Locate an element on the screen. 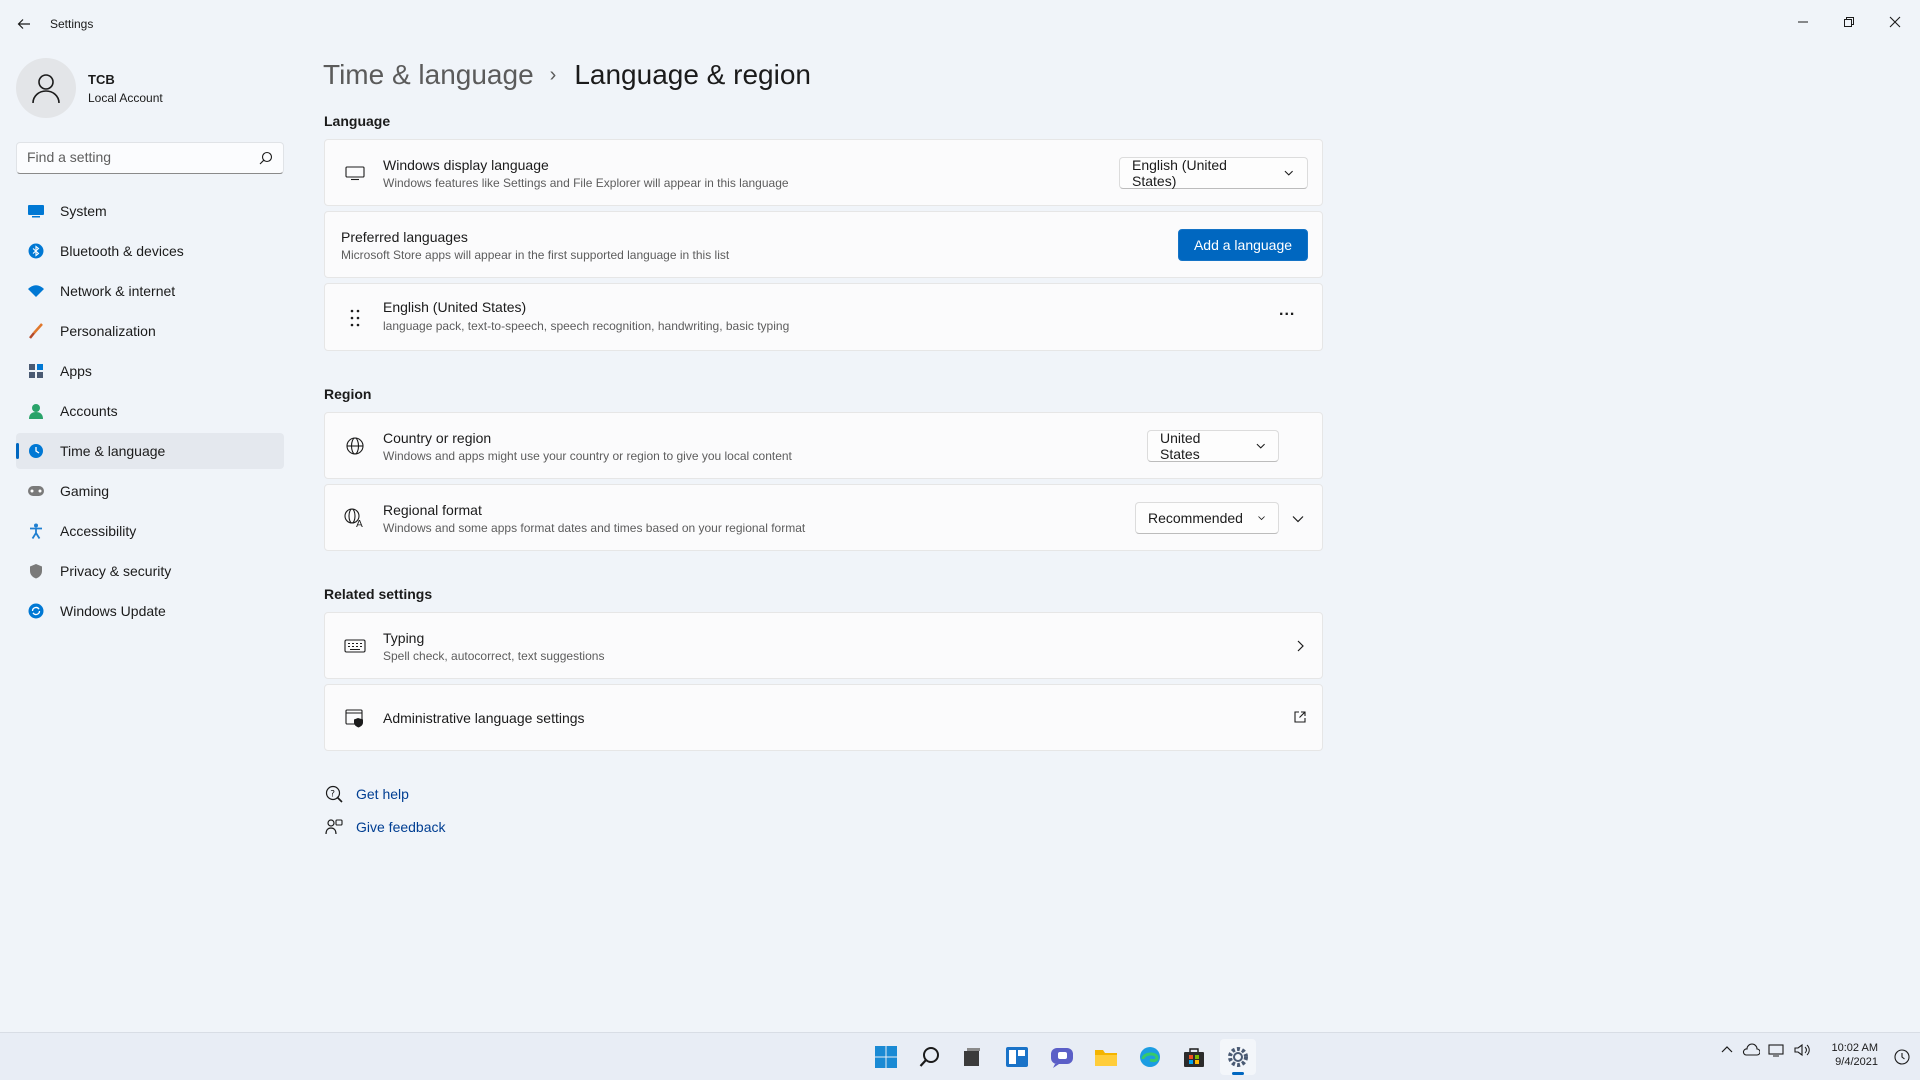  shield-icon is located at coordinates (36, 571).